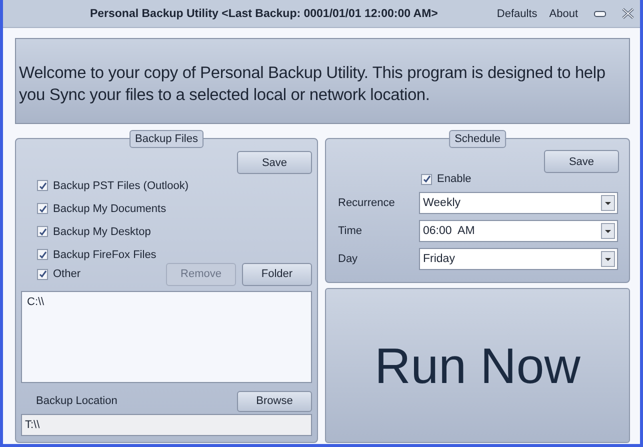 The width and height of the screenshot is (643, 447). Describe the element at coordinates (477, 139) in the screenshot. I see `group-title: Schedule` at that location.